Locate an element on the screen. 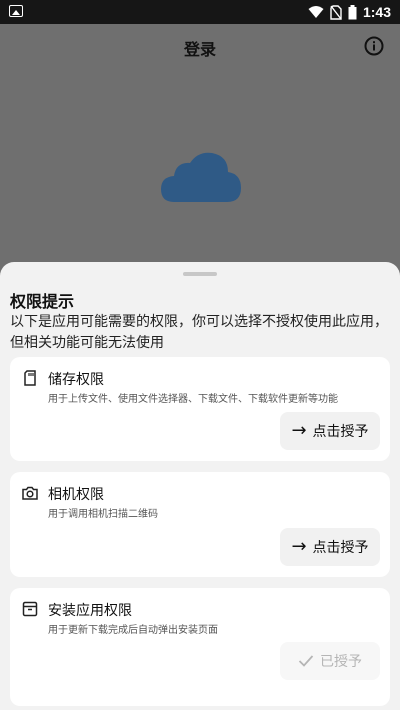  drag-handle is located at coordinates (200, 274).